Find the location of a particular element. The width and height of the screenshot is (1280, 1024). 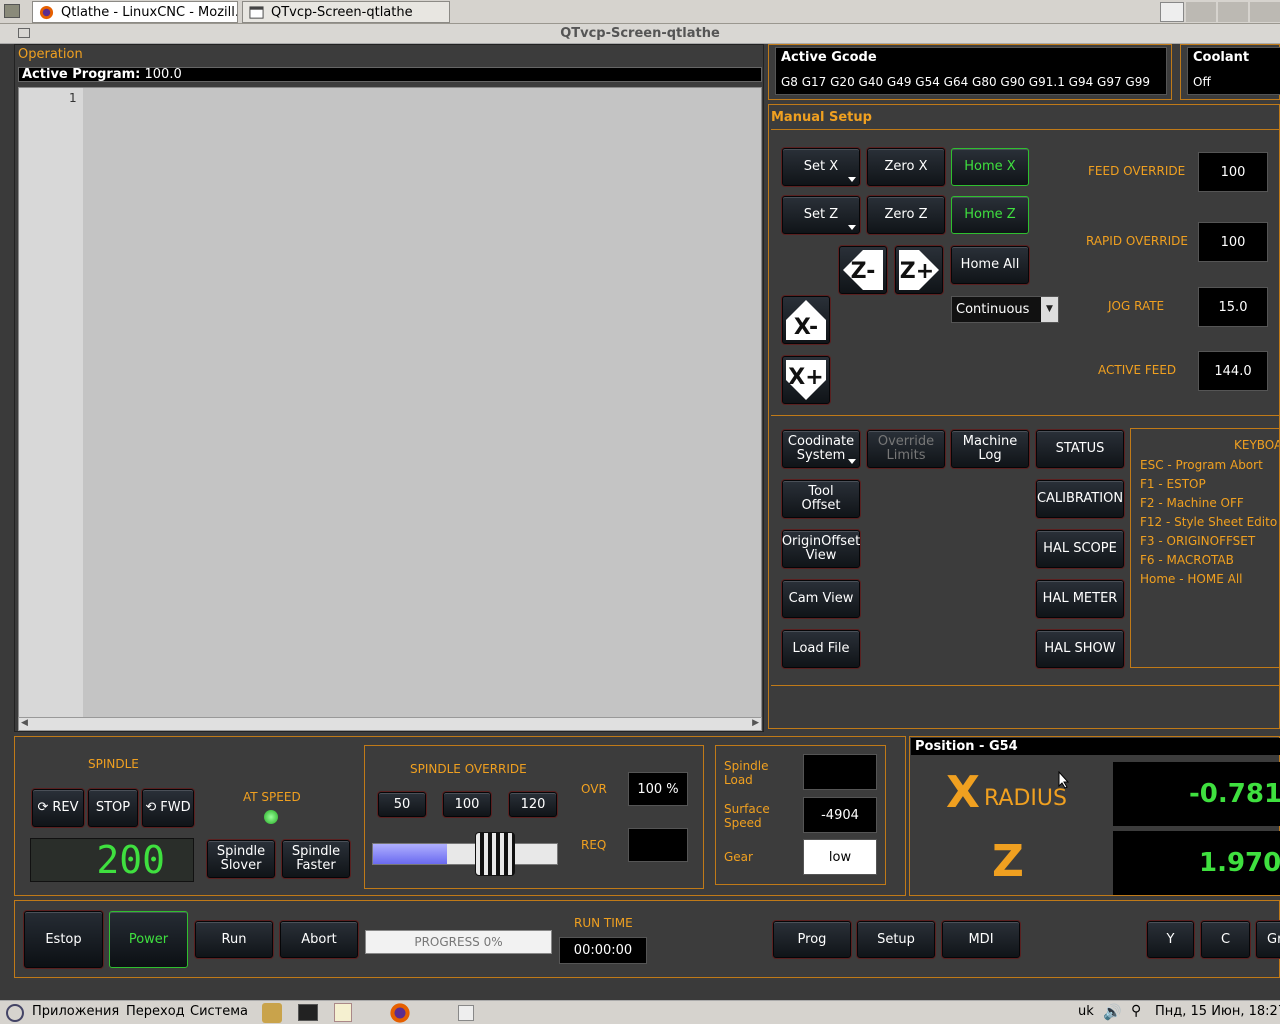

set-x-button: Set X is located at coordinates (821, 167).